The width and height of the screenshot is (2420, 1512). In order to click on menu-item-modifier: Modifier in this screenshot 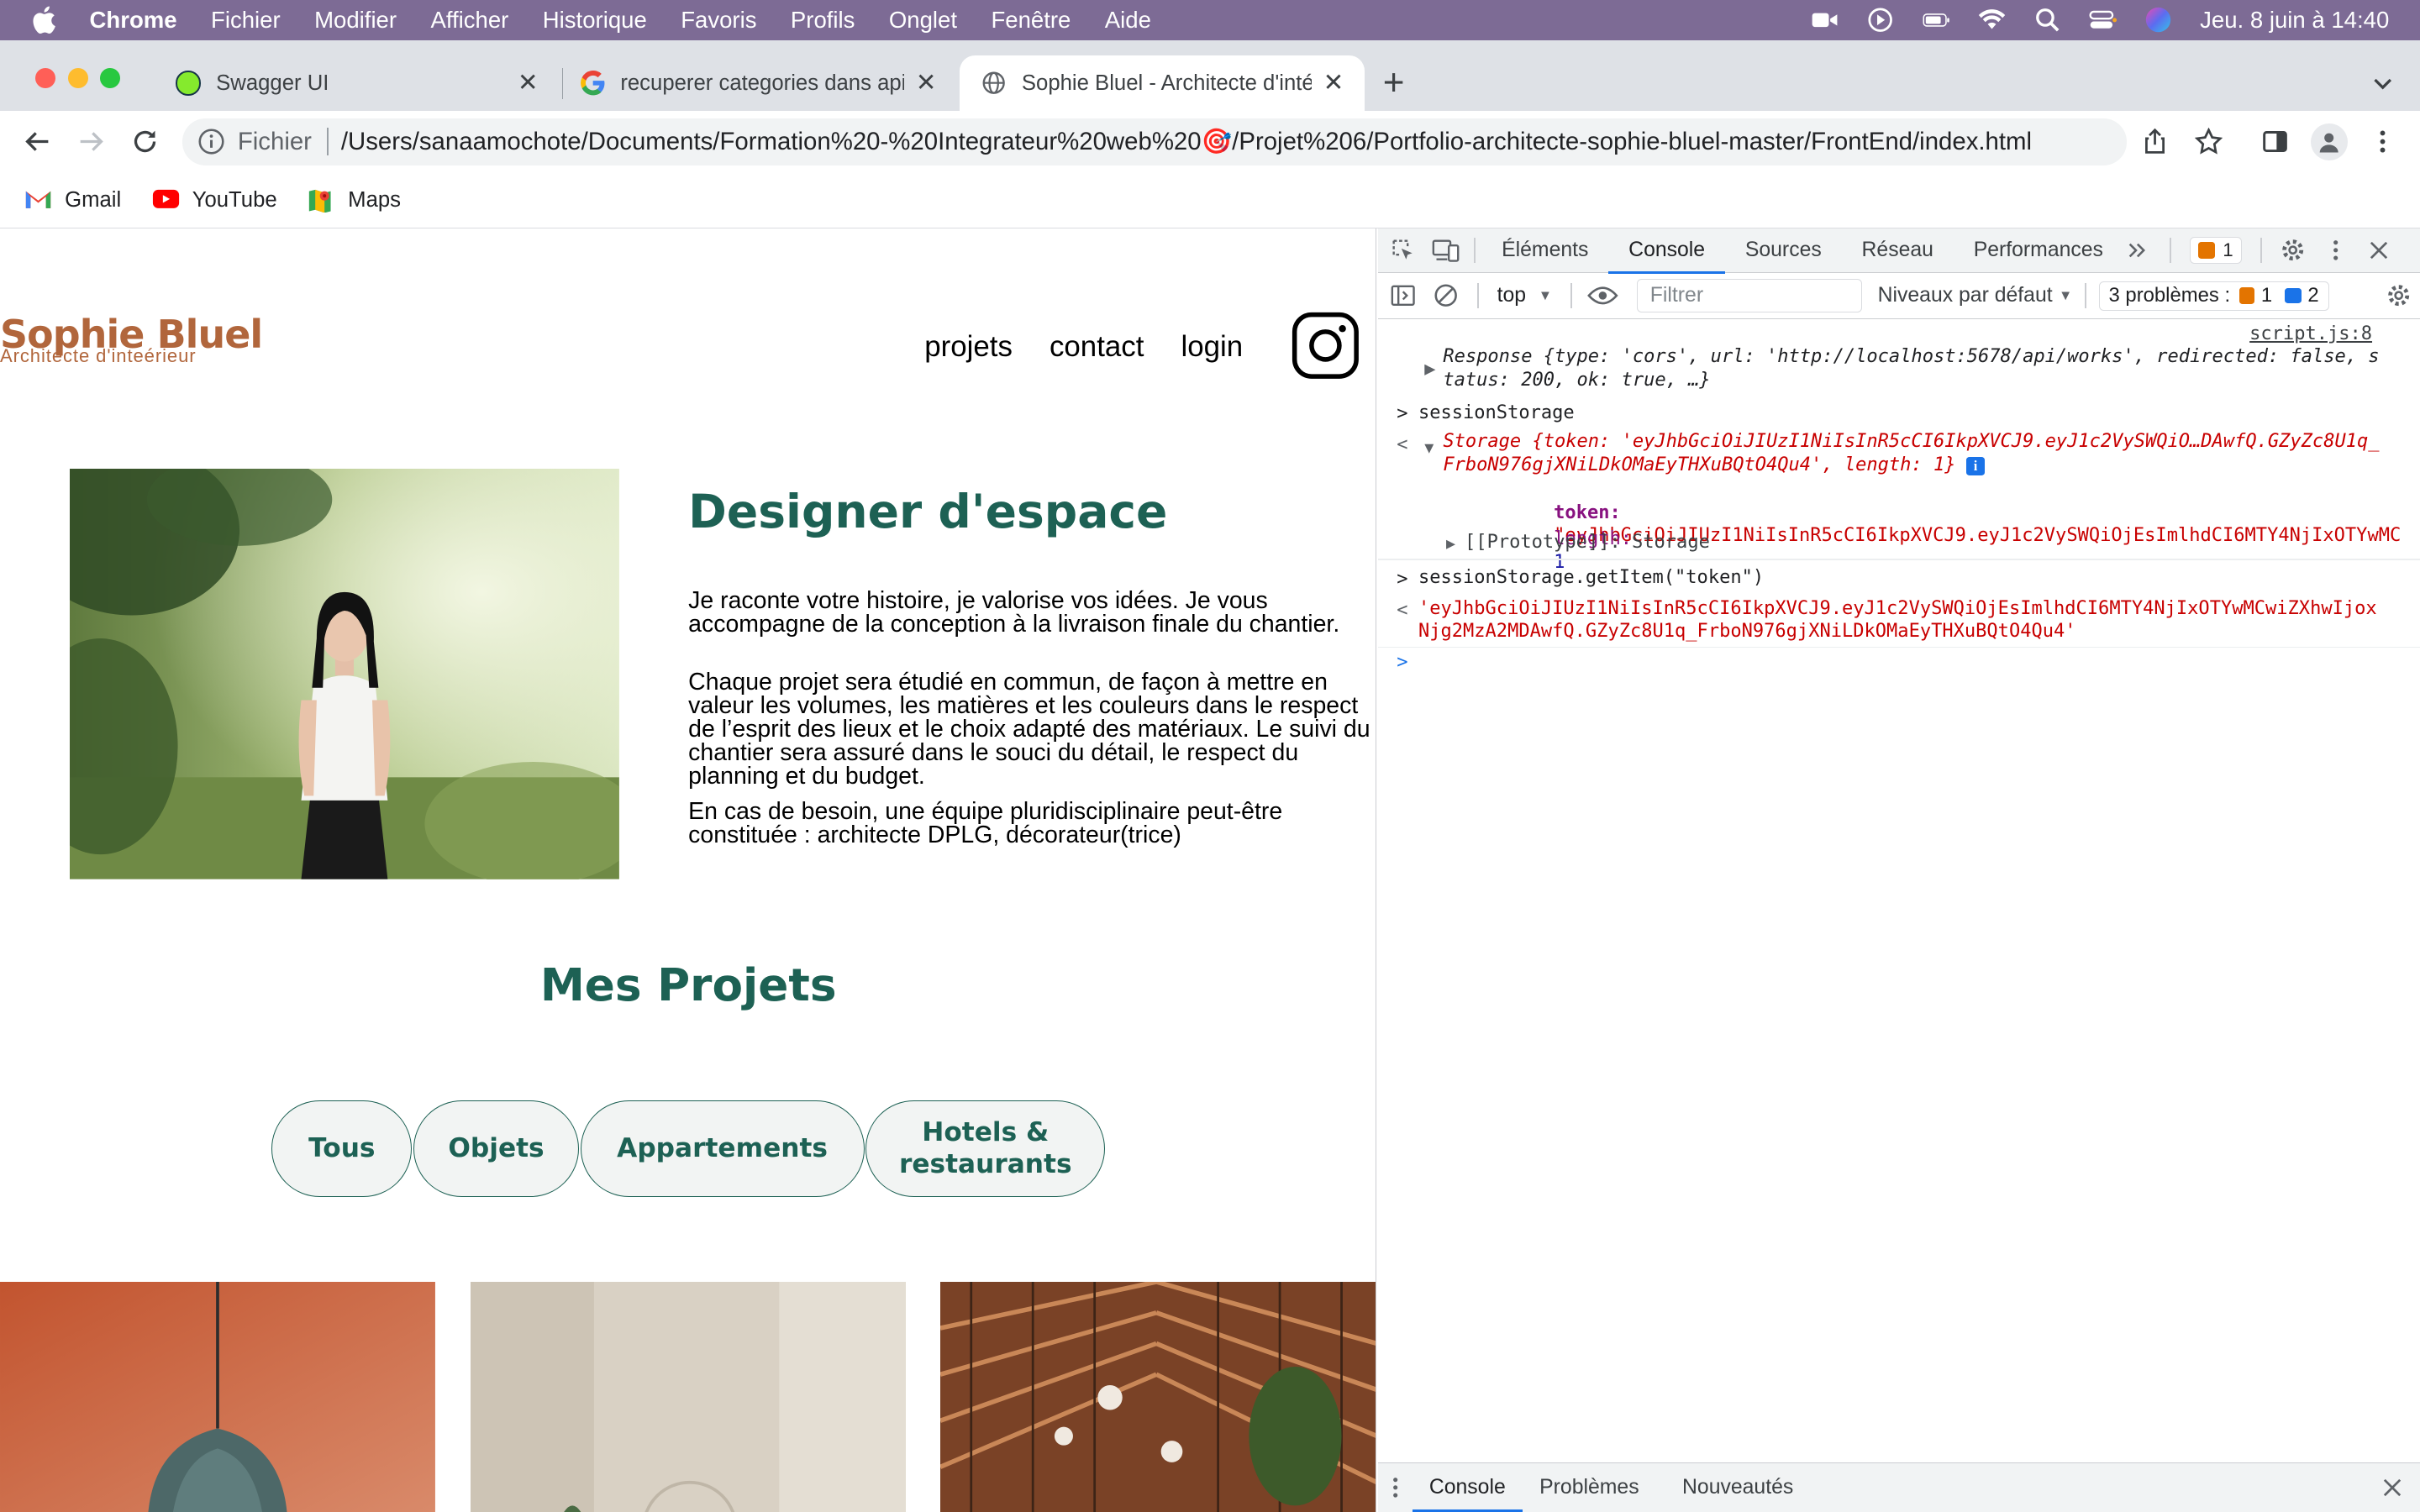, I will do `click(355, 20)`.